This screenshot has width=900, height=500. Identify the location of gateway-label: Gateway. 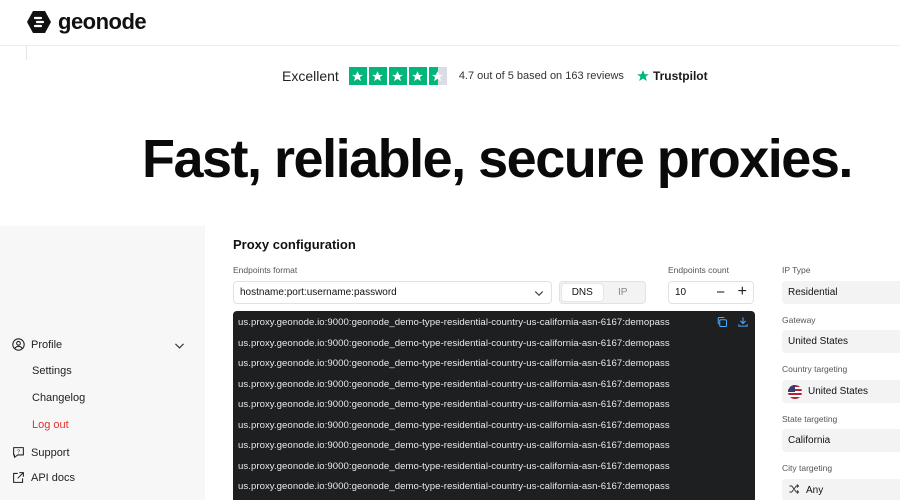
(799, 320).